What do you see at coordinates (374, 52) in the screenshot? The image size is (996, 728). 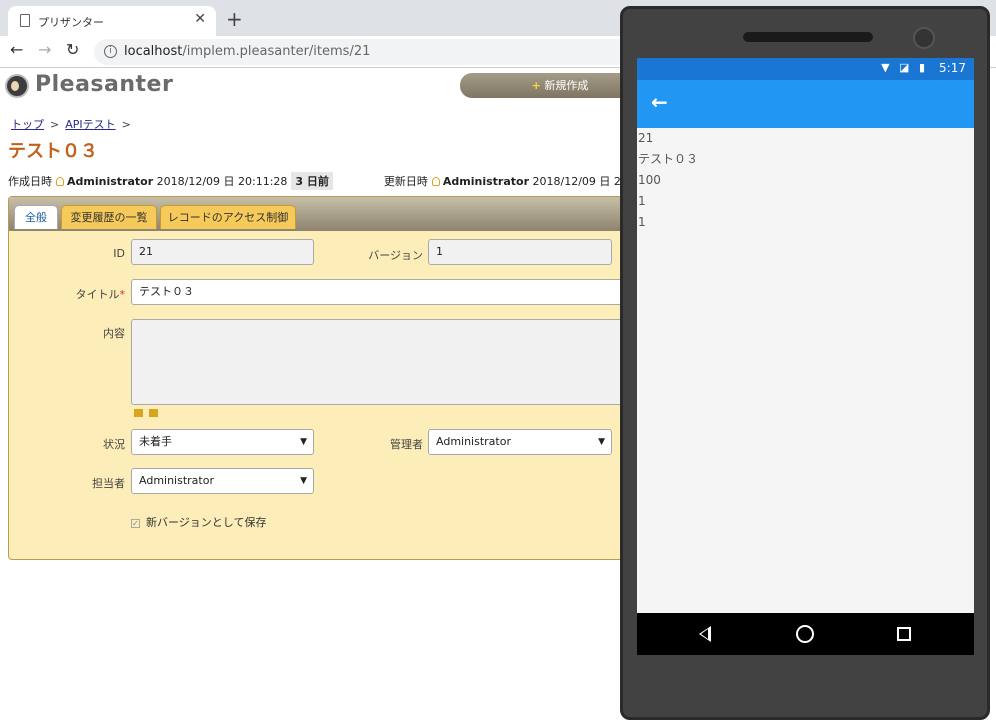 I see `address-bar: i localhost/implem.pleasanter/items/21` at bounding box center [374, 52].